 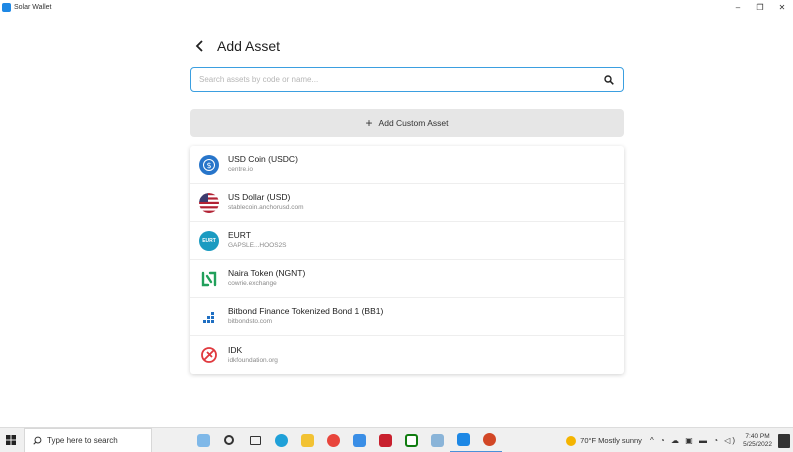 I want to click on taskbar-powerpoint-icon, so click(x=489, y=440).